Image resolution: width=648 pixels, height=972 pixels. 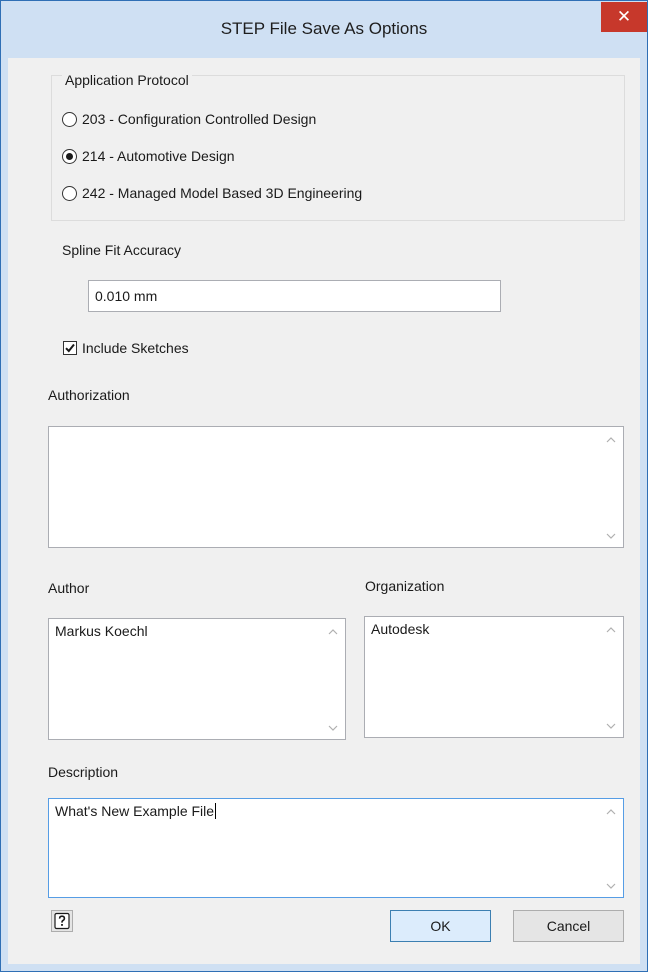 I want to click on include-sketches-checkbox, so click(x=70, y=348).